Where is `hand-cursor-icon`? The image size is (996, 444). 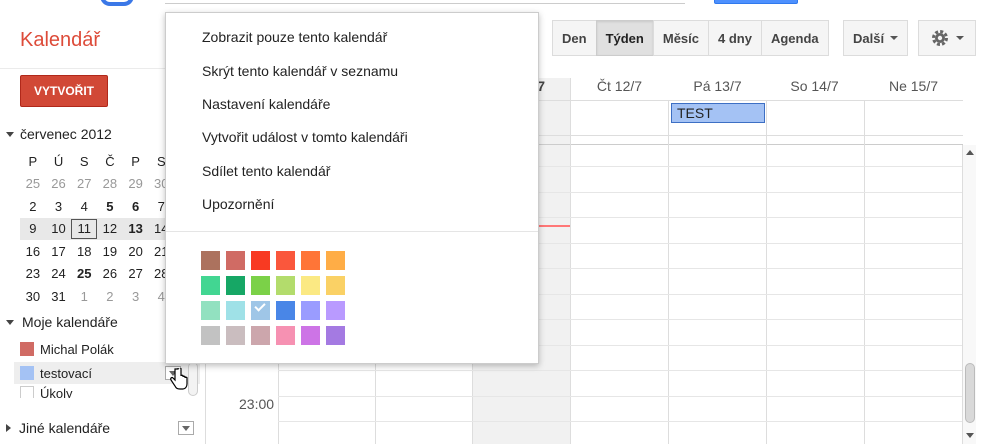 hand-cursor-icon is located at coordinates (179, 379).